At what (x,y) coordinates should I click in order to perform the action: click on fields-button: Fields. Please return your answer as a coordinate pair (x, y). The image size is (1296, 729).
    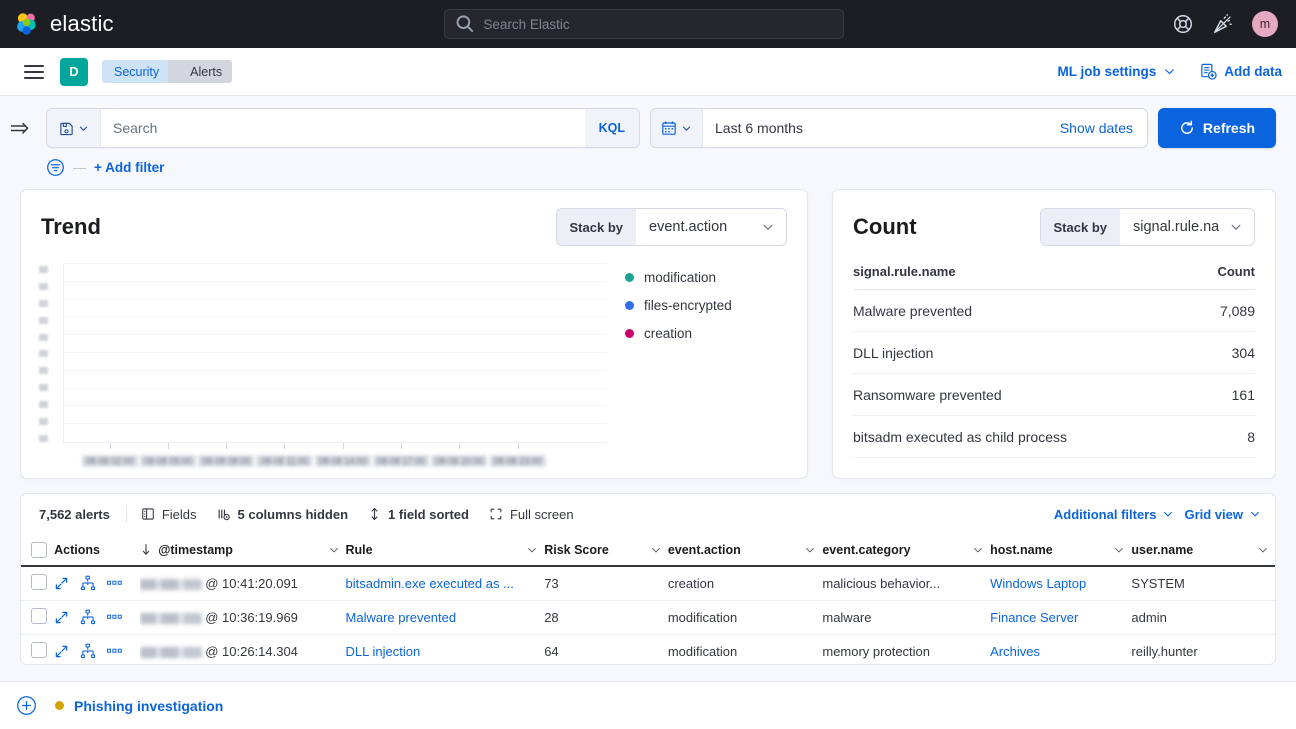
    Looking at the image, I should click on (169, 514).